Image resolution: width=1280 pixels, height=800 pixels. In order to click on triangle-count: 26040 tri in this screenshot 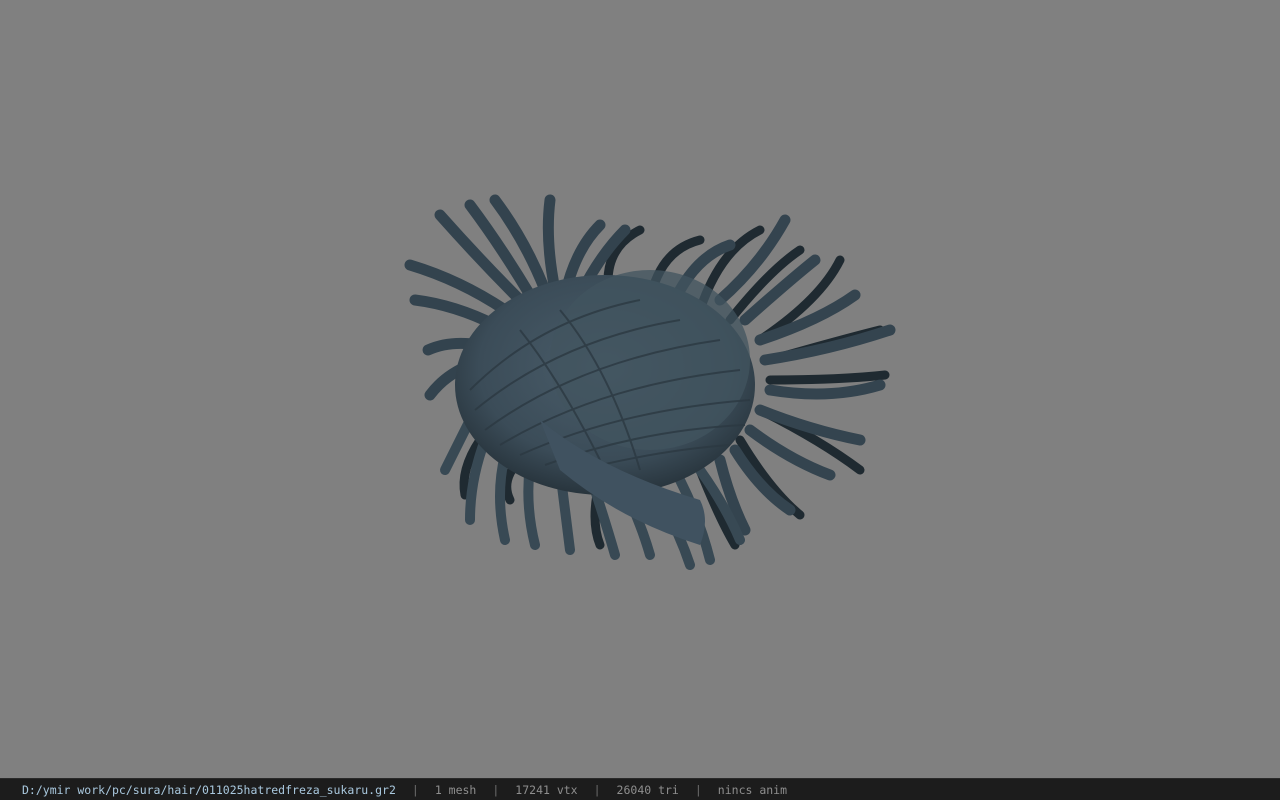, I will do `click(647, 789)`.